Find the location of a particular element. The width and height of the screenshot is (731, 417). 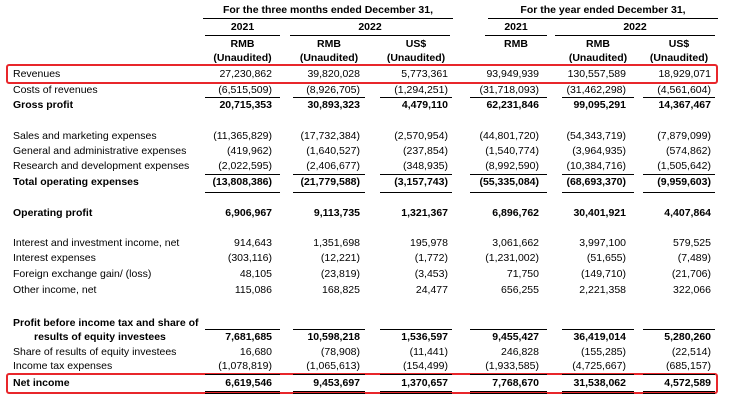

row-value-cell: 9,455,427 is located at coordinates (515, 337).